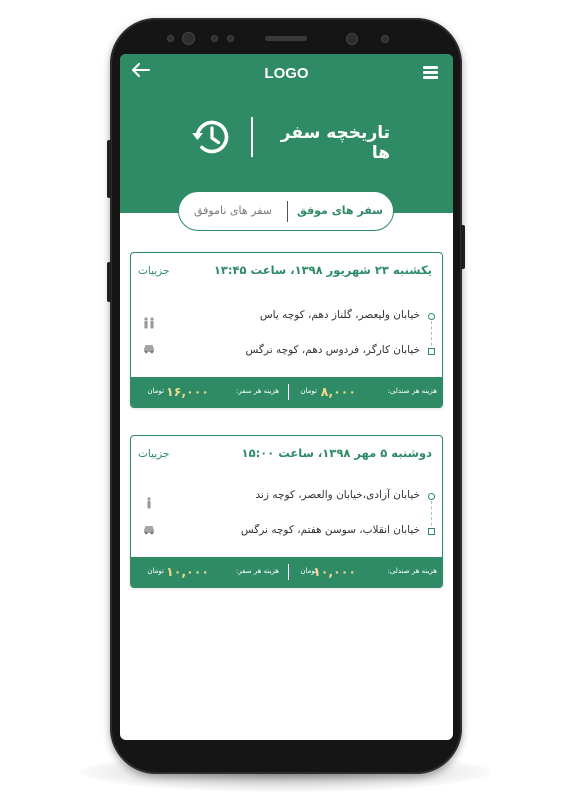 The width and height of the screenshot is (569, 811). I want to click on origin-address: خیابان آزادی،خیابان والعصر، کوچه زند, so click(337, 495).